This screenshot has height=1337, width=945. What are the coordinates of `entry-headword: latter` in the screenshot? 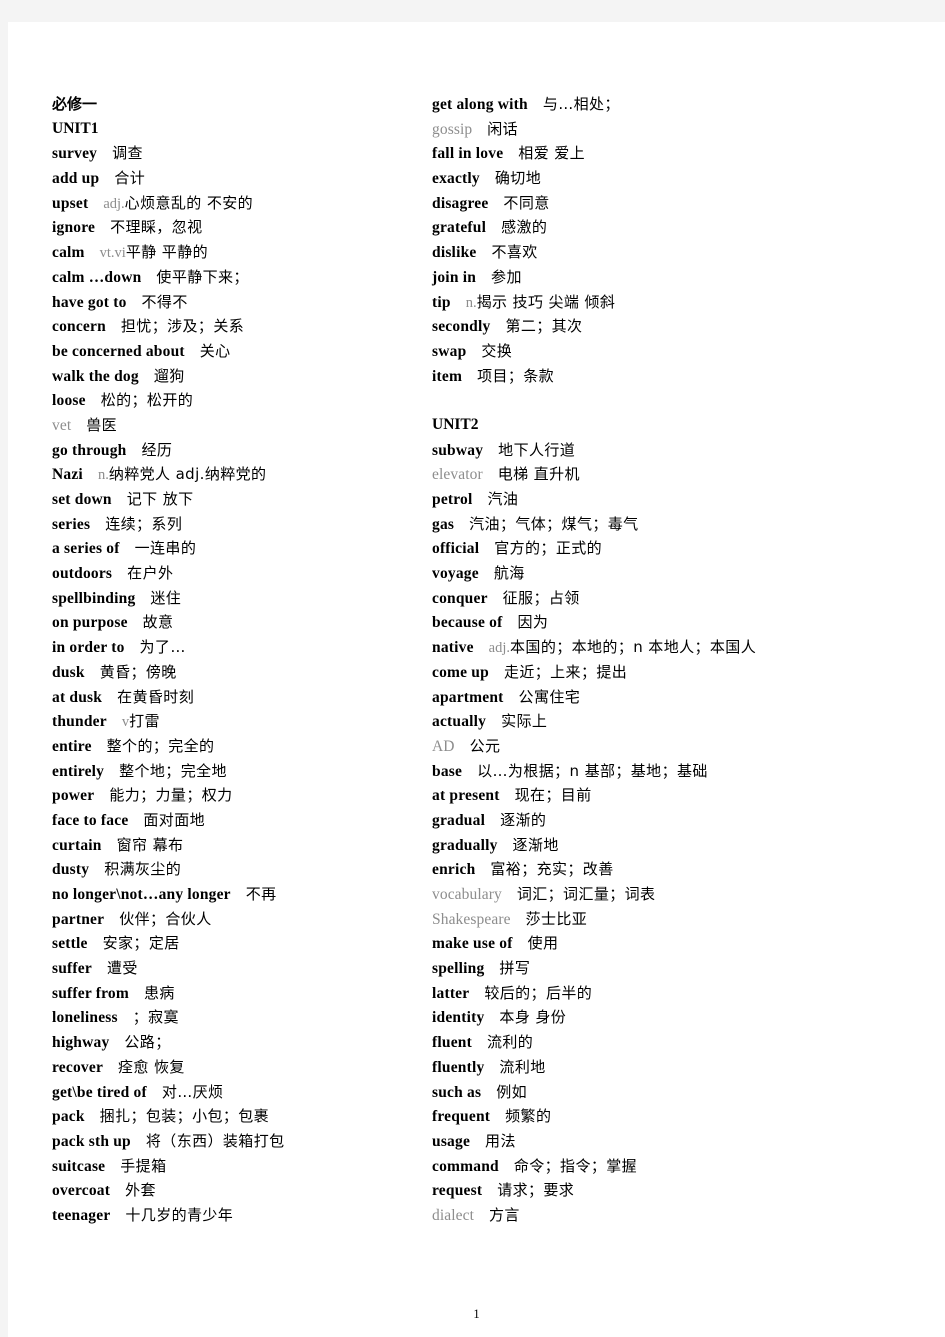 It's located at (451, 993).